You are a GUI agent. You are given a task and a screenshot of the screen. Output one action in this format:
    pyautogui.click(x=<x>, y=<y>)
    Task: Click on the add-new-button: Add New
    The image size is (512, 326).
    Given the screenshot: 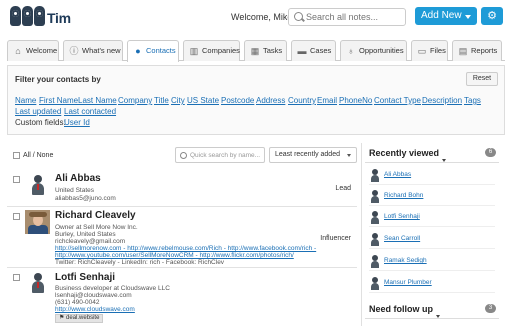 What is the action you would take?
    pyautogui.click(x=446, y=16)
    